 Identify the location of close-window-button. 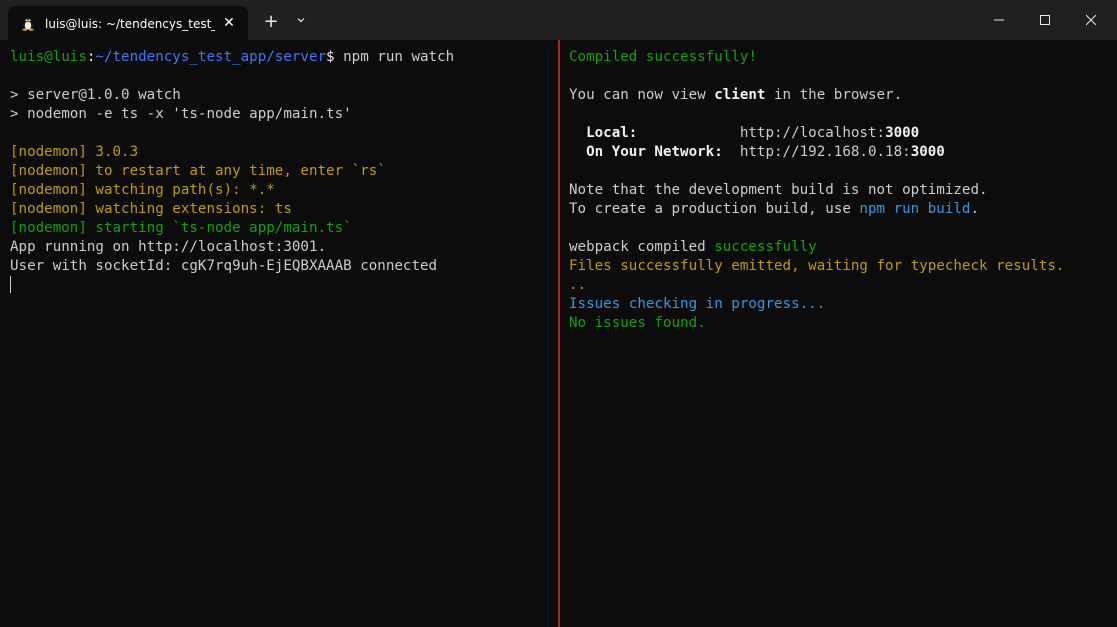
(1091, 20).